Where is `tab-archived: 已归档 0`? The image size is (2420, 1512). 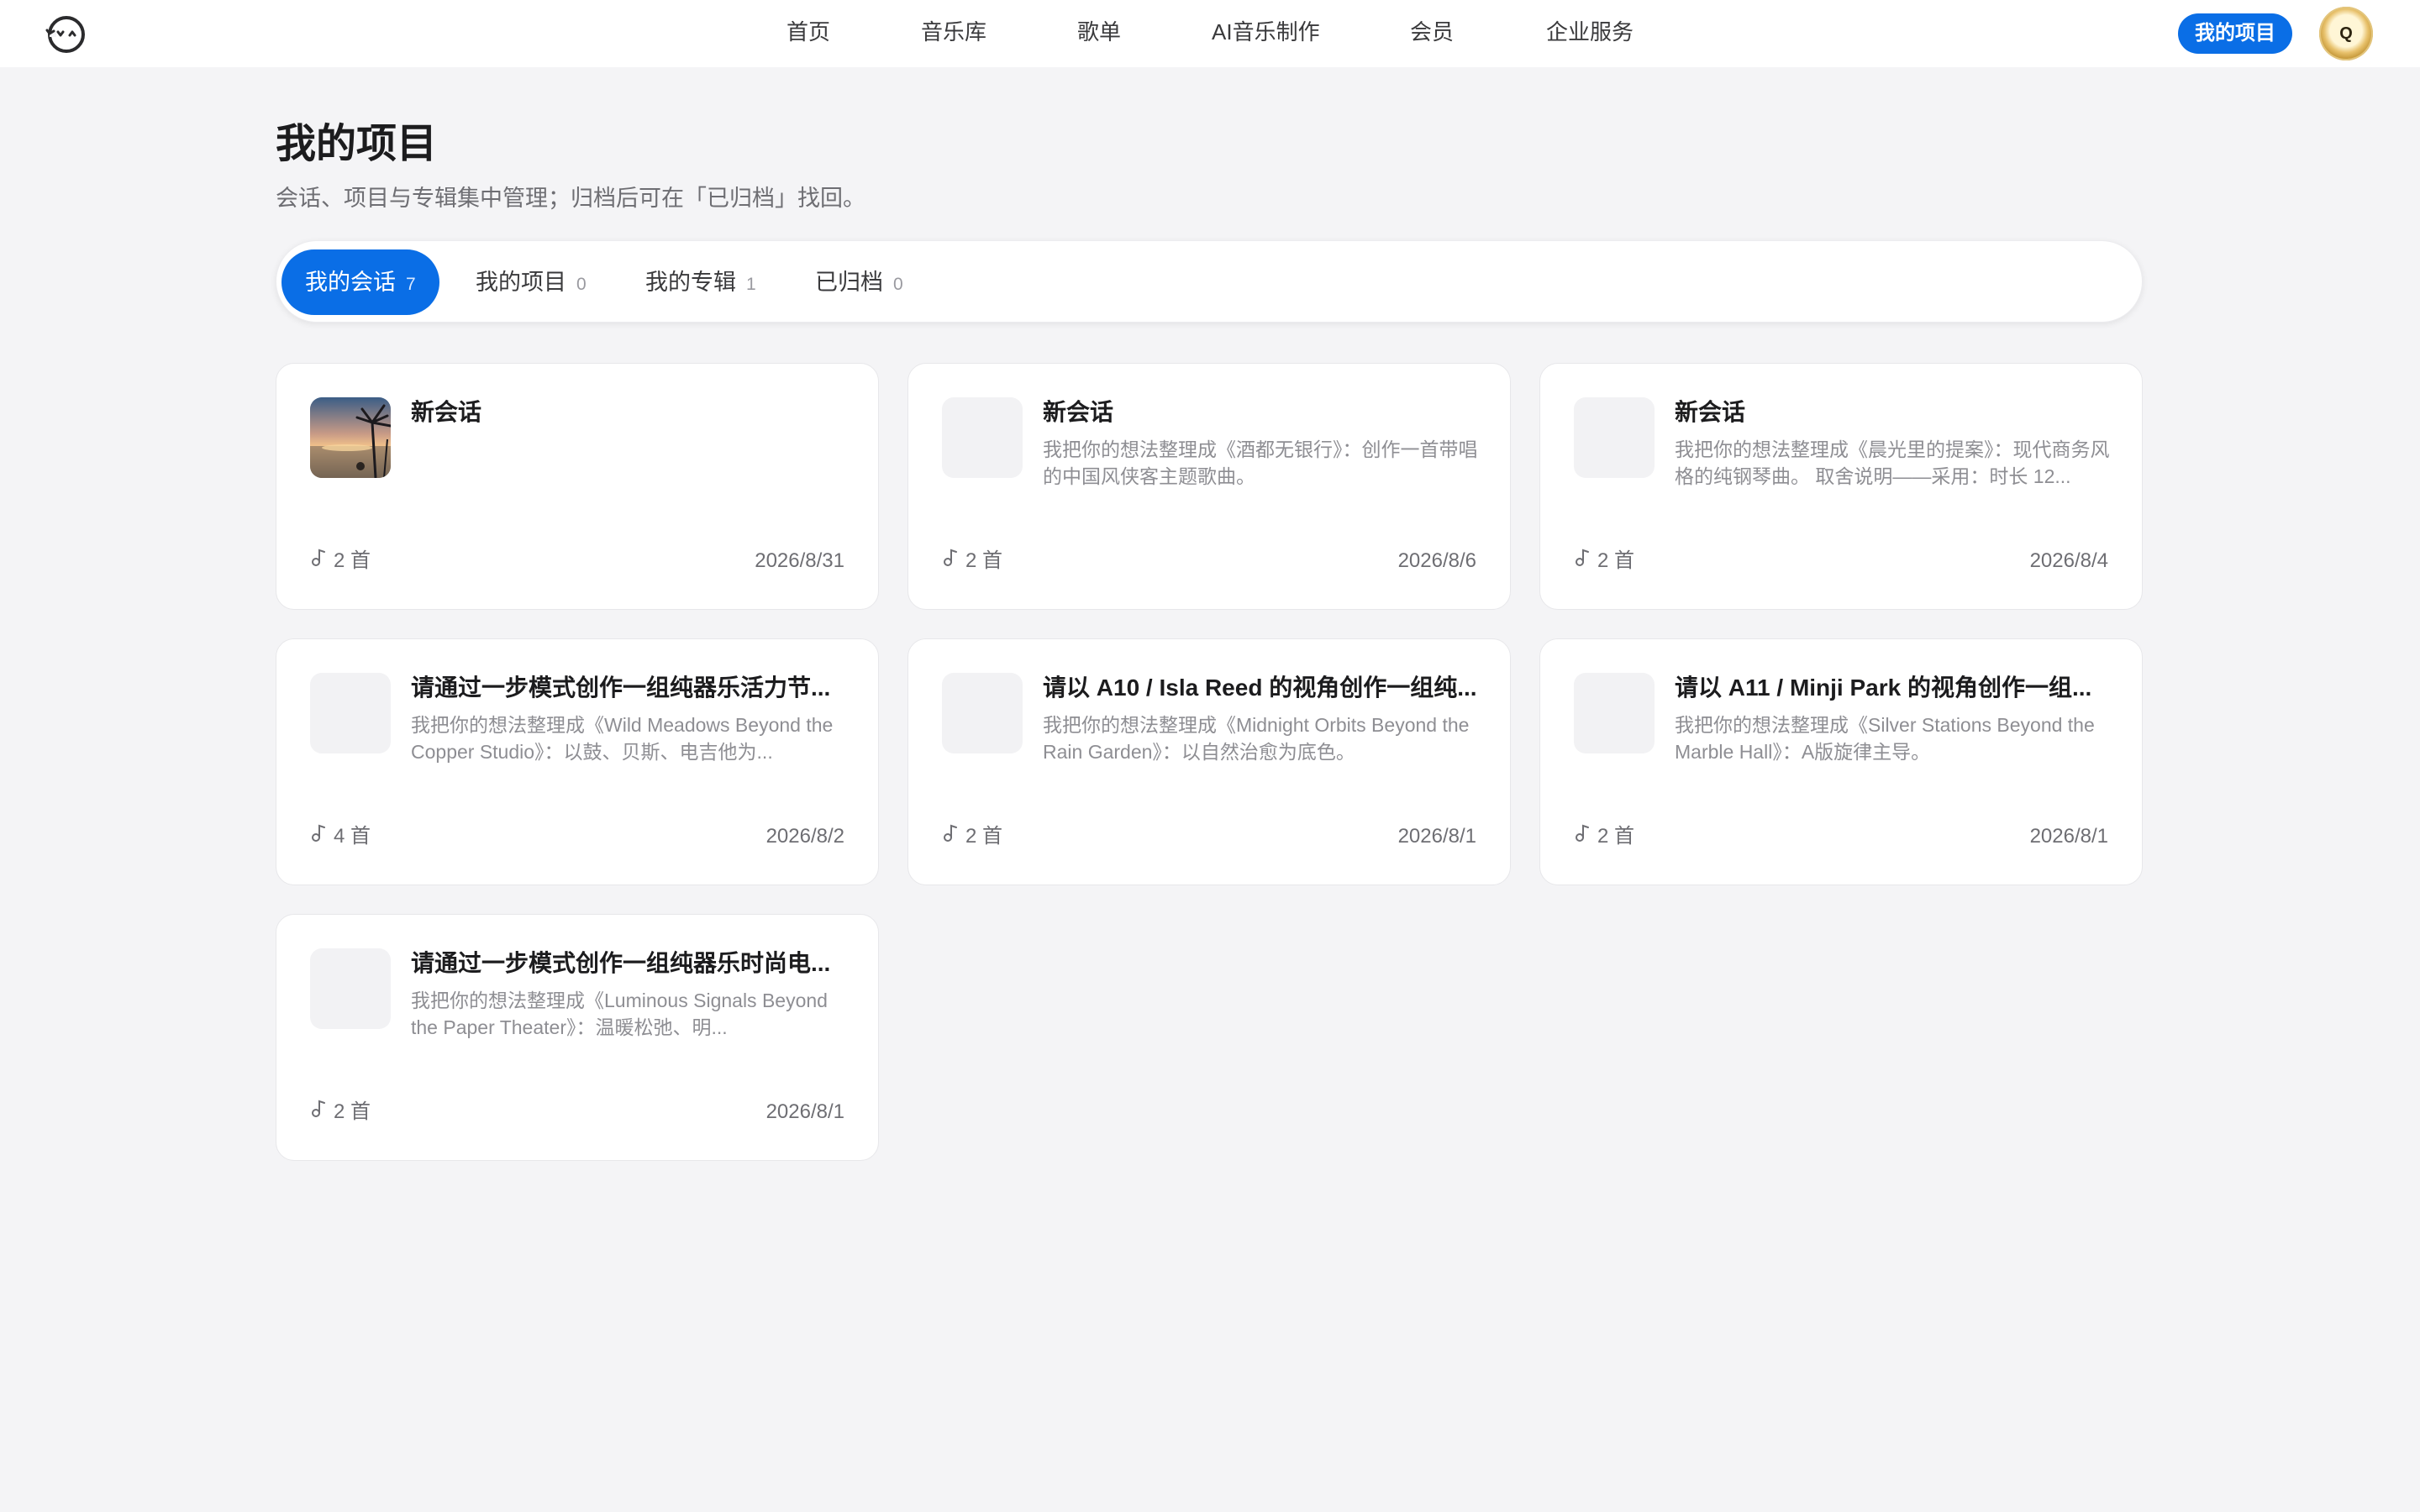
tab-archived: 已归档 0 is located at coordinates (859, 282).